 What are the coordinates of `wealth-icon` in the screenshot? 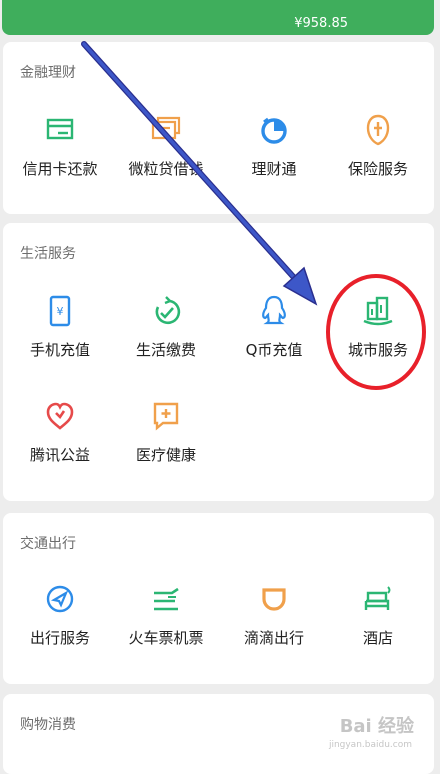 It's located at (274, 130).